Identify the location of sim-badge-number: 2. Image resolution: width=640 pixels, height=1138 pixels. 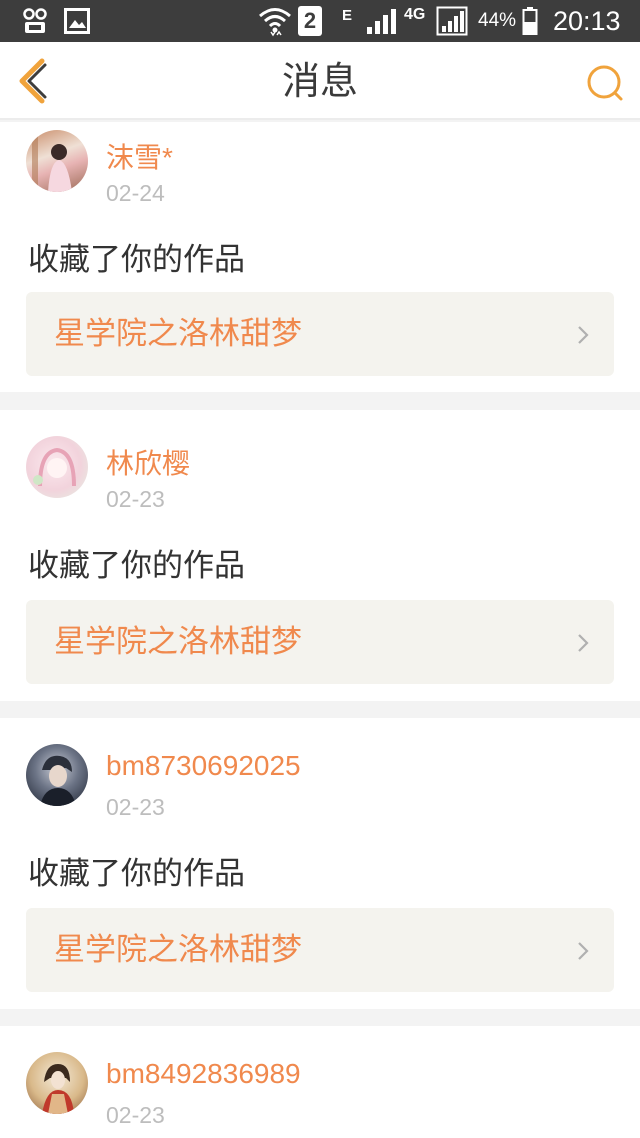
(310, 21).